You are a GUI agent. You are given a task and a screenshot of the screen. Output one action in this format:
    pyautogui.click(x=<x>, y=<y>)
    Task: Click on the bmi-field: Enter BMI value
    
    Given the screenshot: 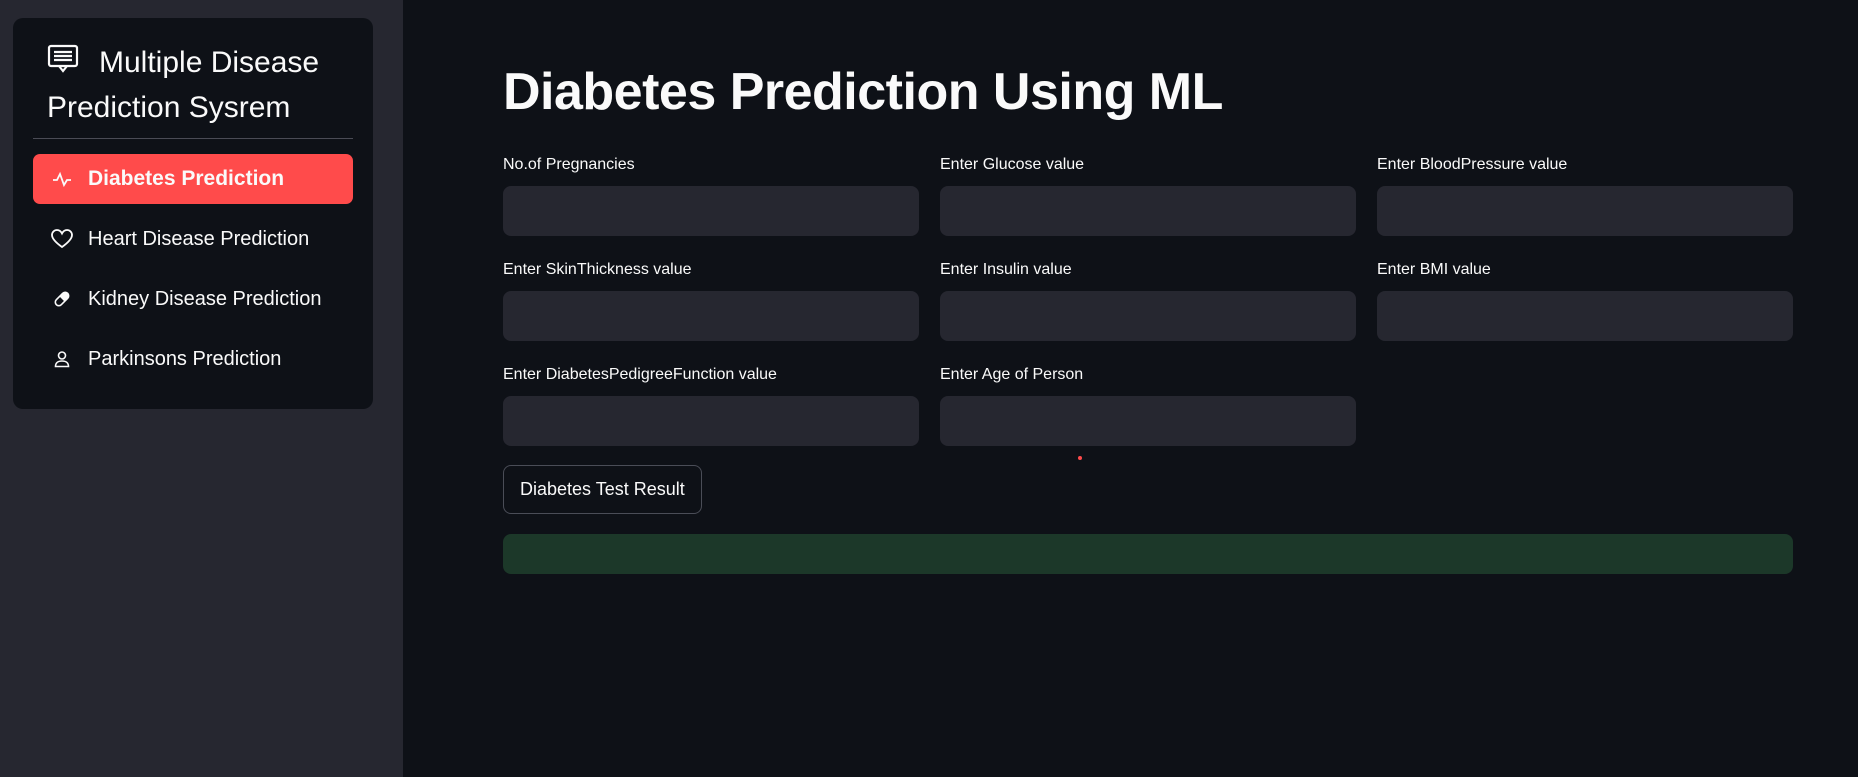 What is the action you would take?
    pyautogui.click(x=1585, y=300)
    